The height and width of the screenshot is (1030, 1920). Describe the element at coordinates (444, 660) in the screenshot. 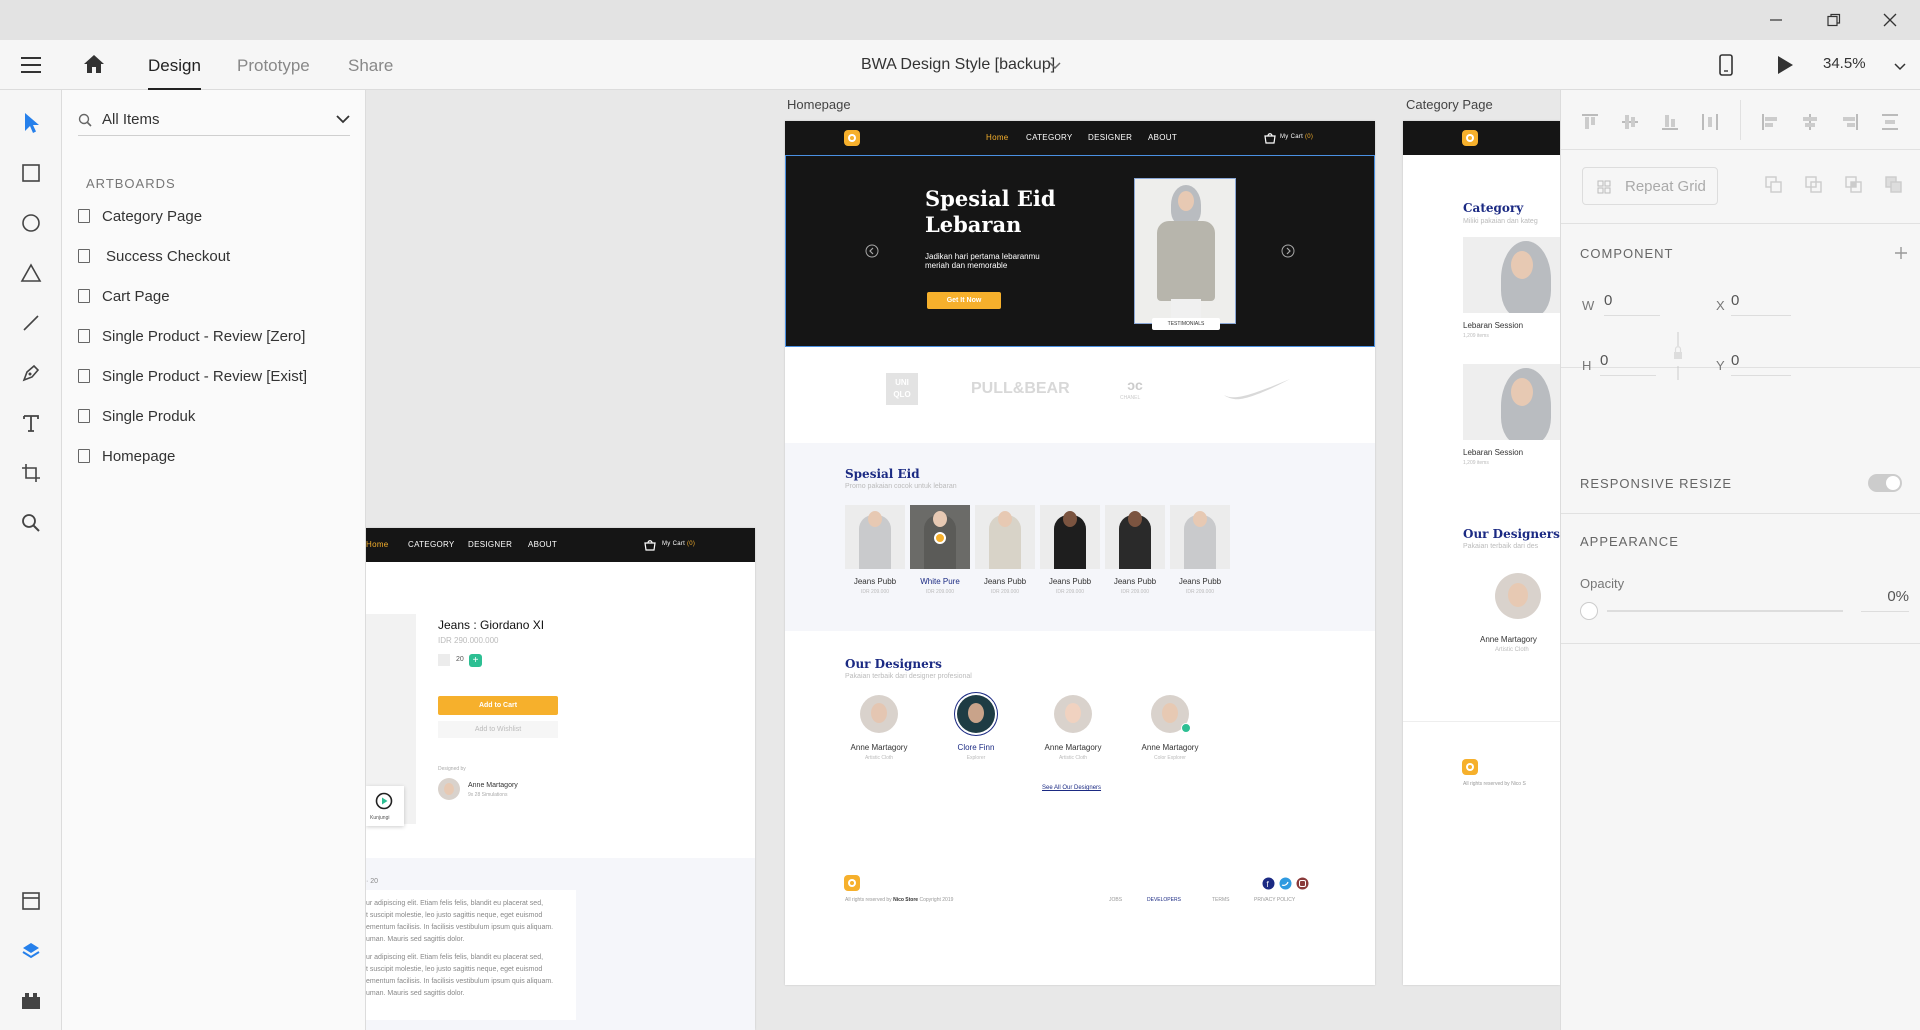

I see `qty-decrement-button` at that location.